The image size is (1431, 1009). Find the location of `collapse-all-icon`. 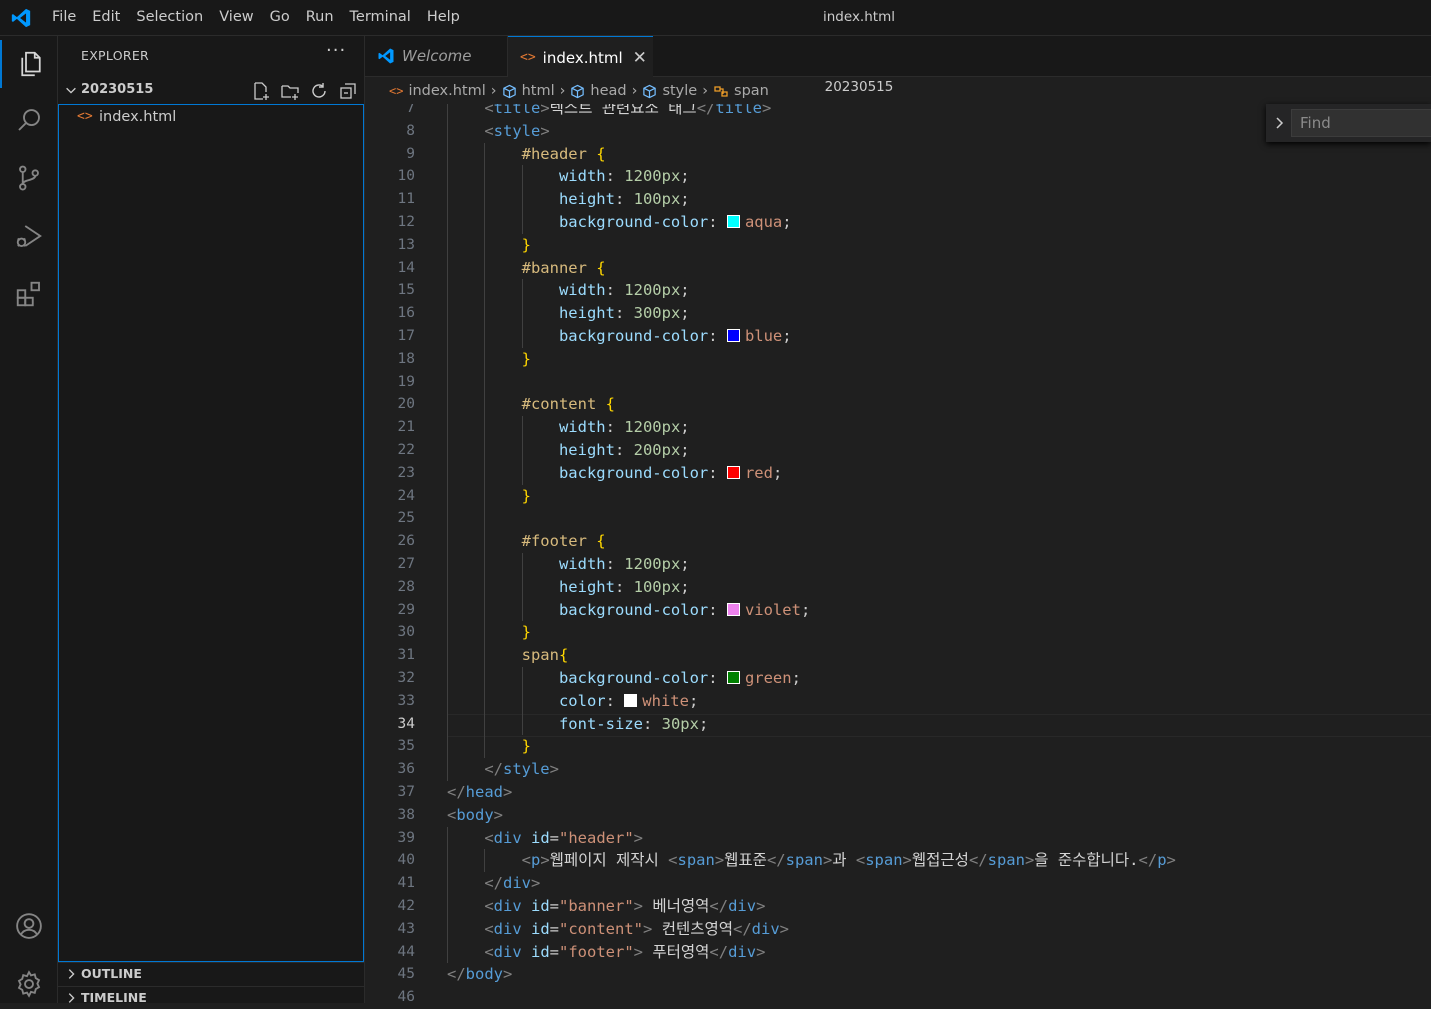

collapse-all-icon is located at coordinates (348, 91).